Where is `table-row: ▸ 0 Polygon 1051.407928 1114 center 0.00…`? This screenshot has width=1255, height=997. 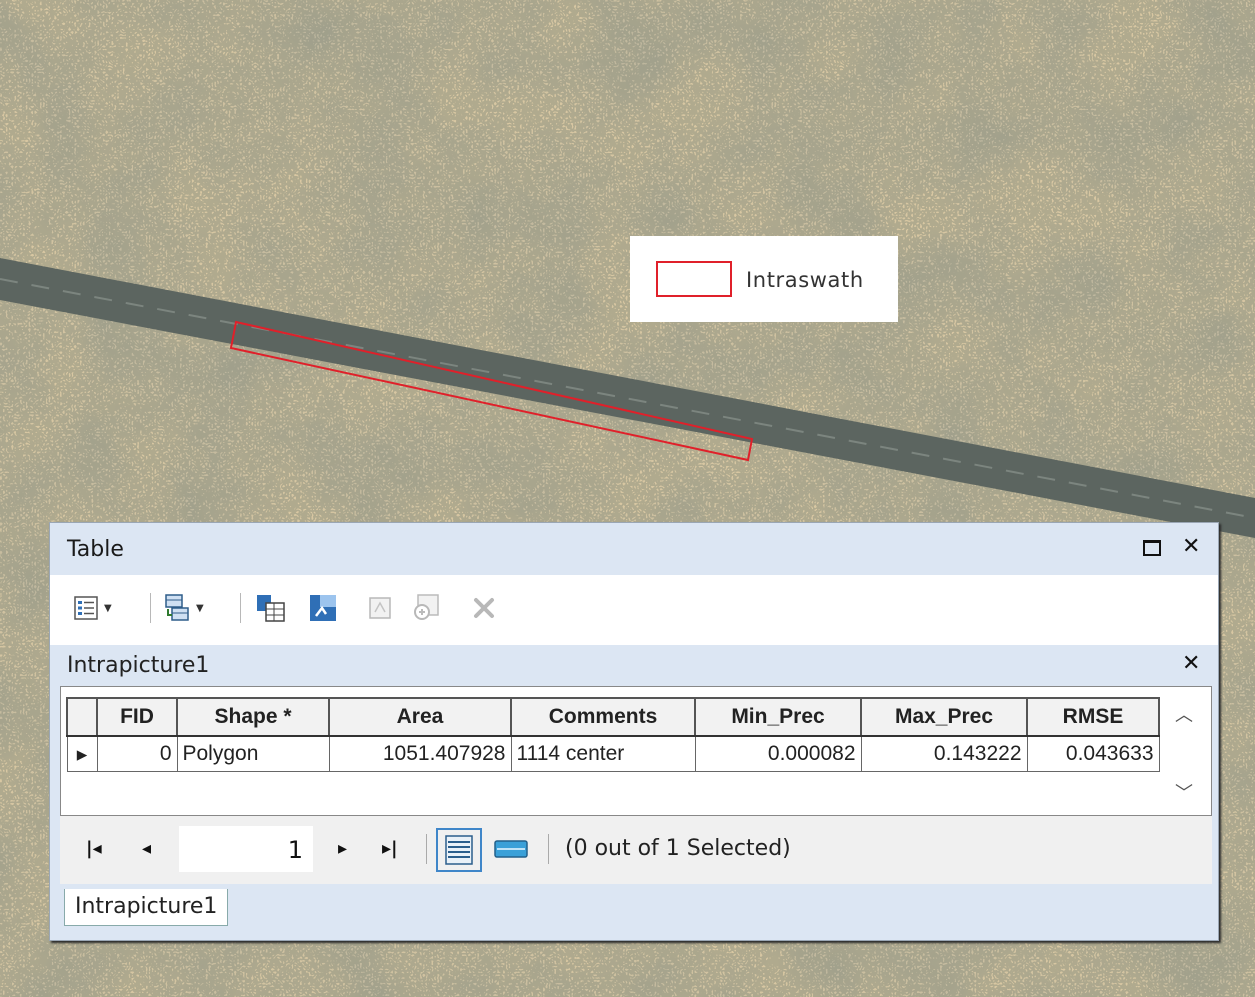 table-row: ▸ 0 Polygon 1051.407928 1114 center 0.00… is located at coordinates (613, 753).